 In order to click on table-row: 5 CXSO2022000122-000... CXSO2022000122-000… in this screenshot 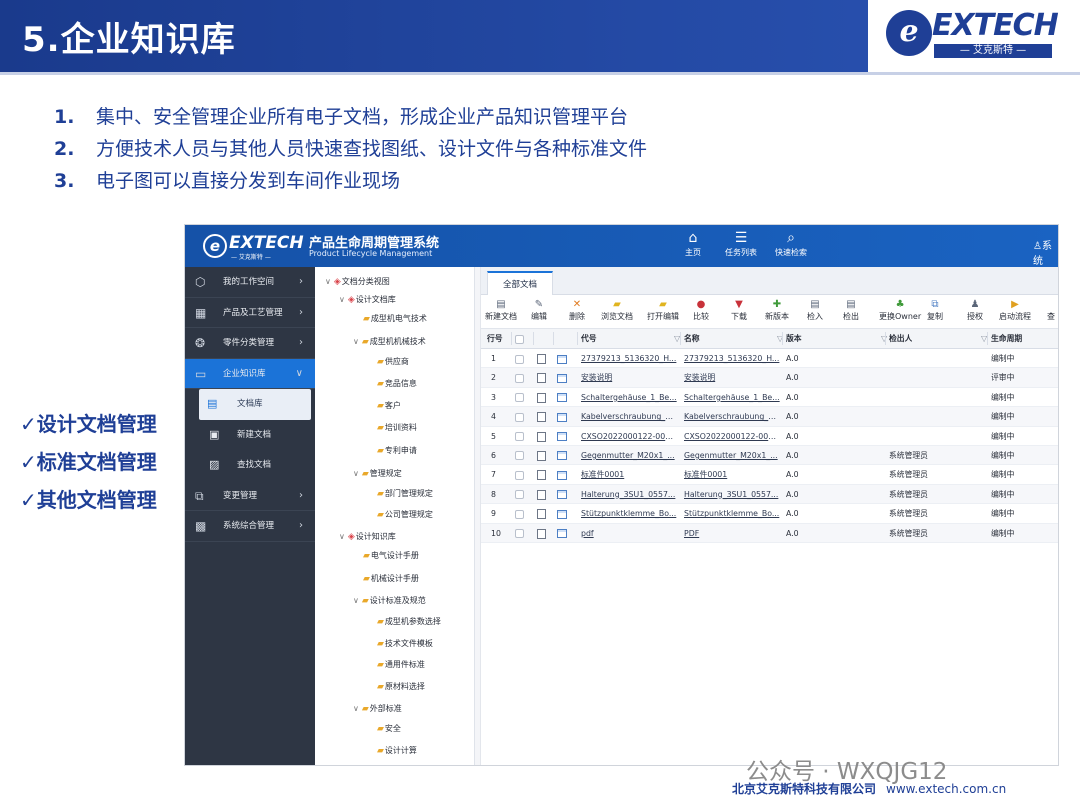, I will do `click(769, 436)`.